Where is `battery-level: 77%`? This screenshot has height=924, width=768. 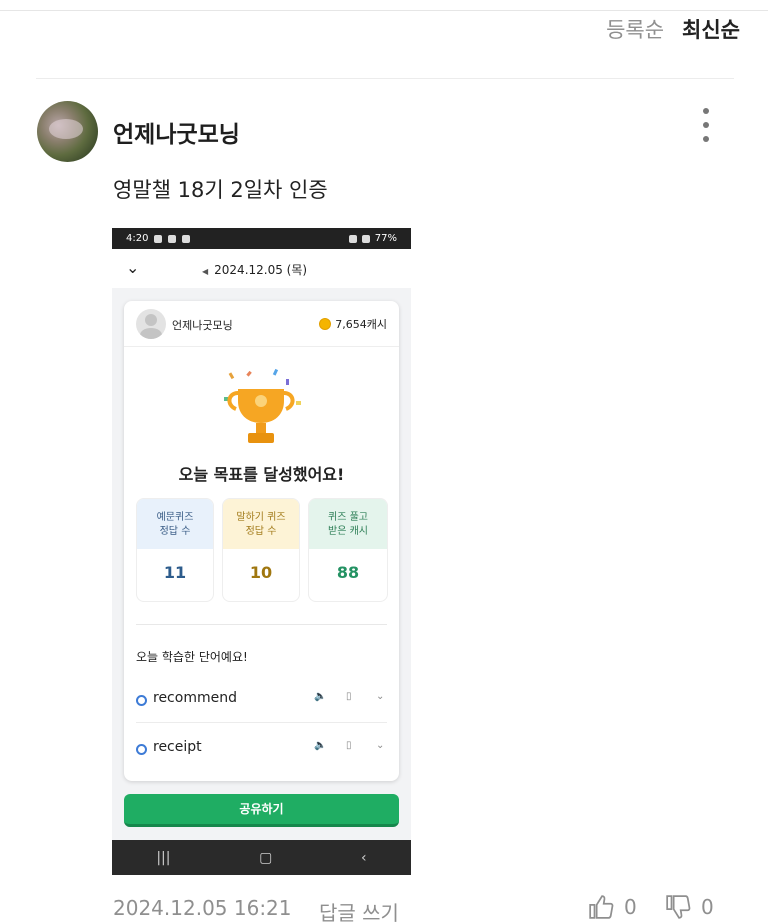 battery-level: 77% is located at coordinates (385, 238).